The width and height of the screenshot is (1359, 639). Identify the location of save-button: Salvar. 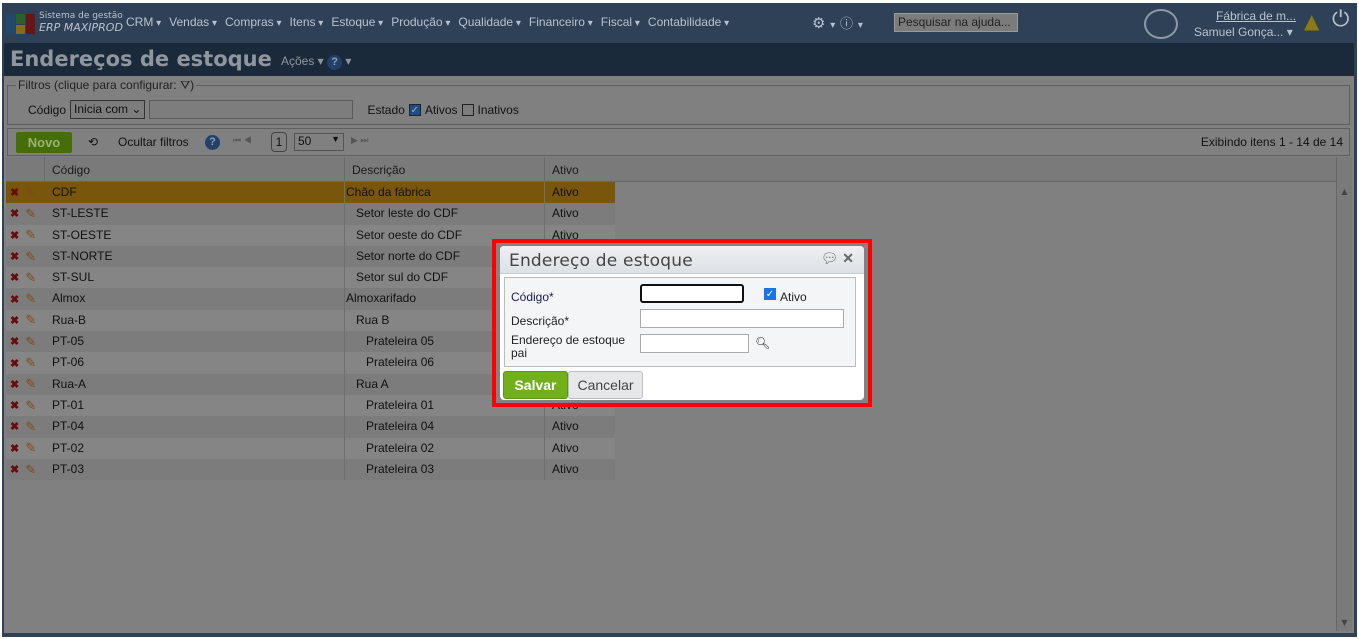
(535, 385).